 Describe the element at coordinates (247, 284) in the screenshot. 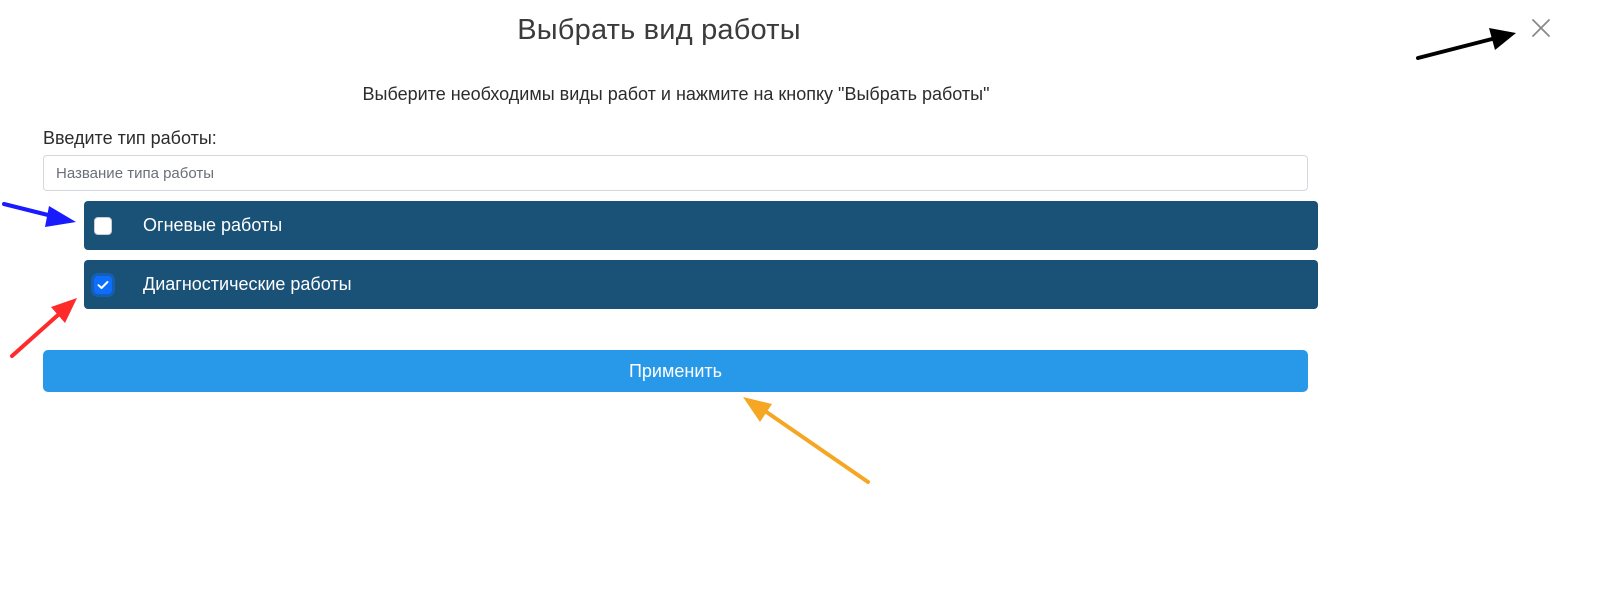

I see `work-type-label-diagnostic: Диагностические работы` at that location.